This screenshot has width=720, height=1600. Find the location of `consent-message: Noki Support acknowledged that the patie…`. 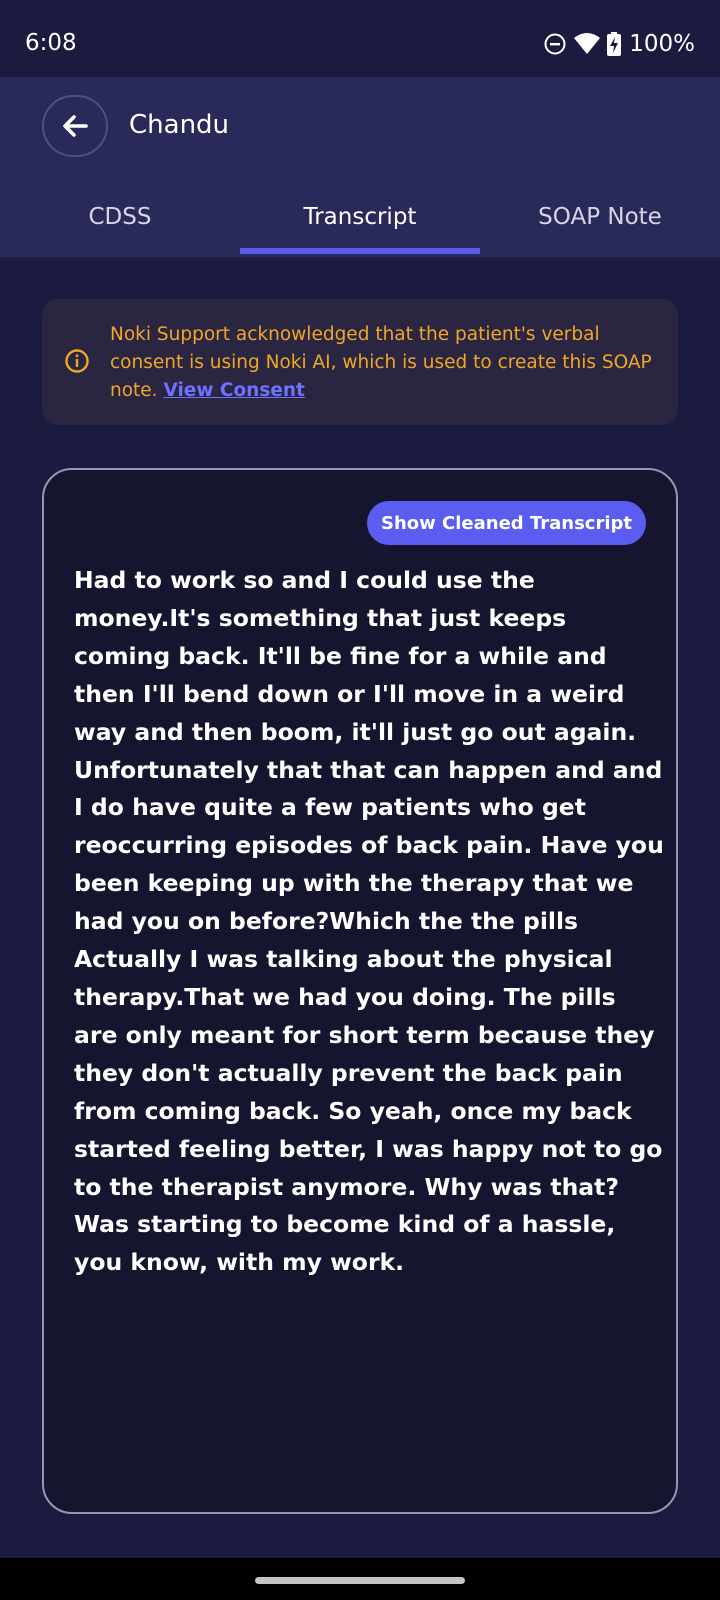

consent-message: Noki Support acknowledged that the patie… is located at coordinates (384, 363).